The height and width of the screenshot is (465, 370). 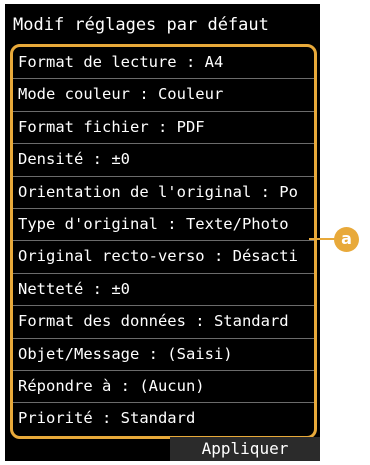 What do you see at coordinates (163, 290) in the screenshot?
I see `setting-item-sharpness: Netteté : ±0` at bounding box center [163, 290].